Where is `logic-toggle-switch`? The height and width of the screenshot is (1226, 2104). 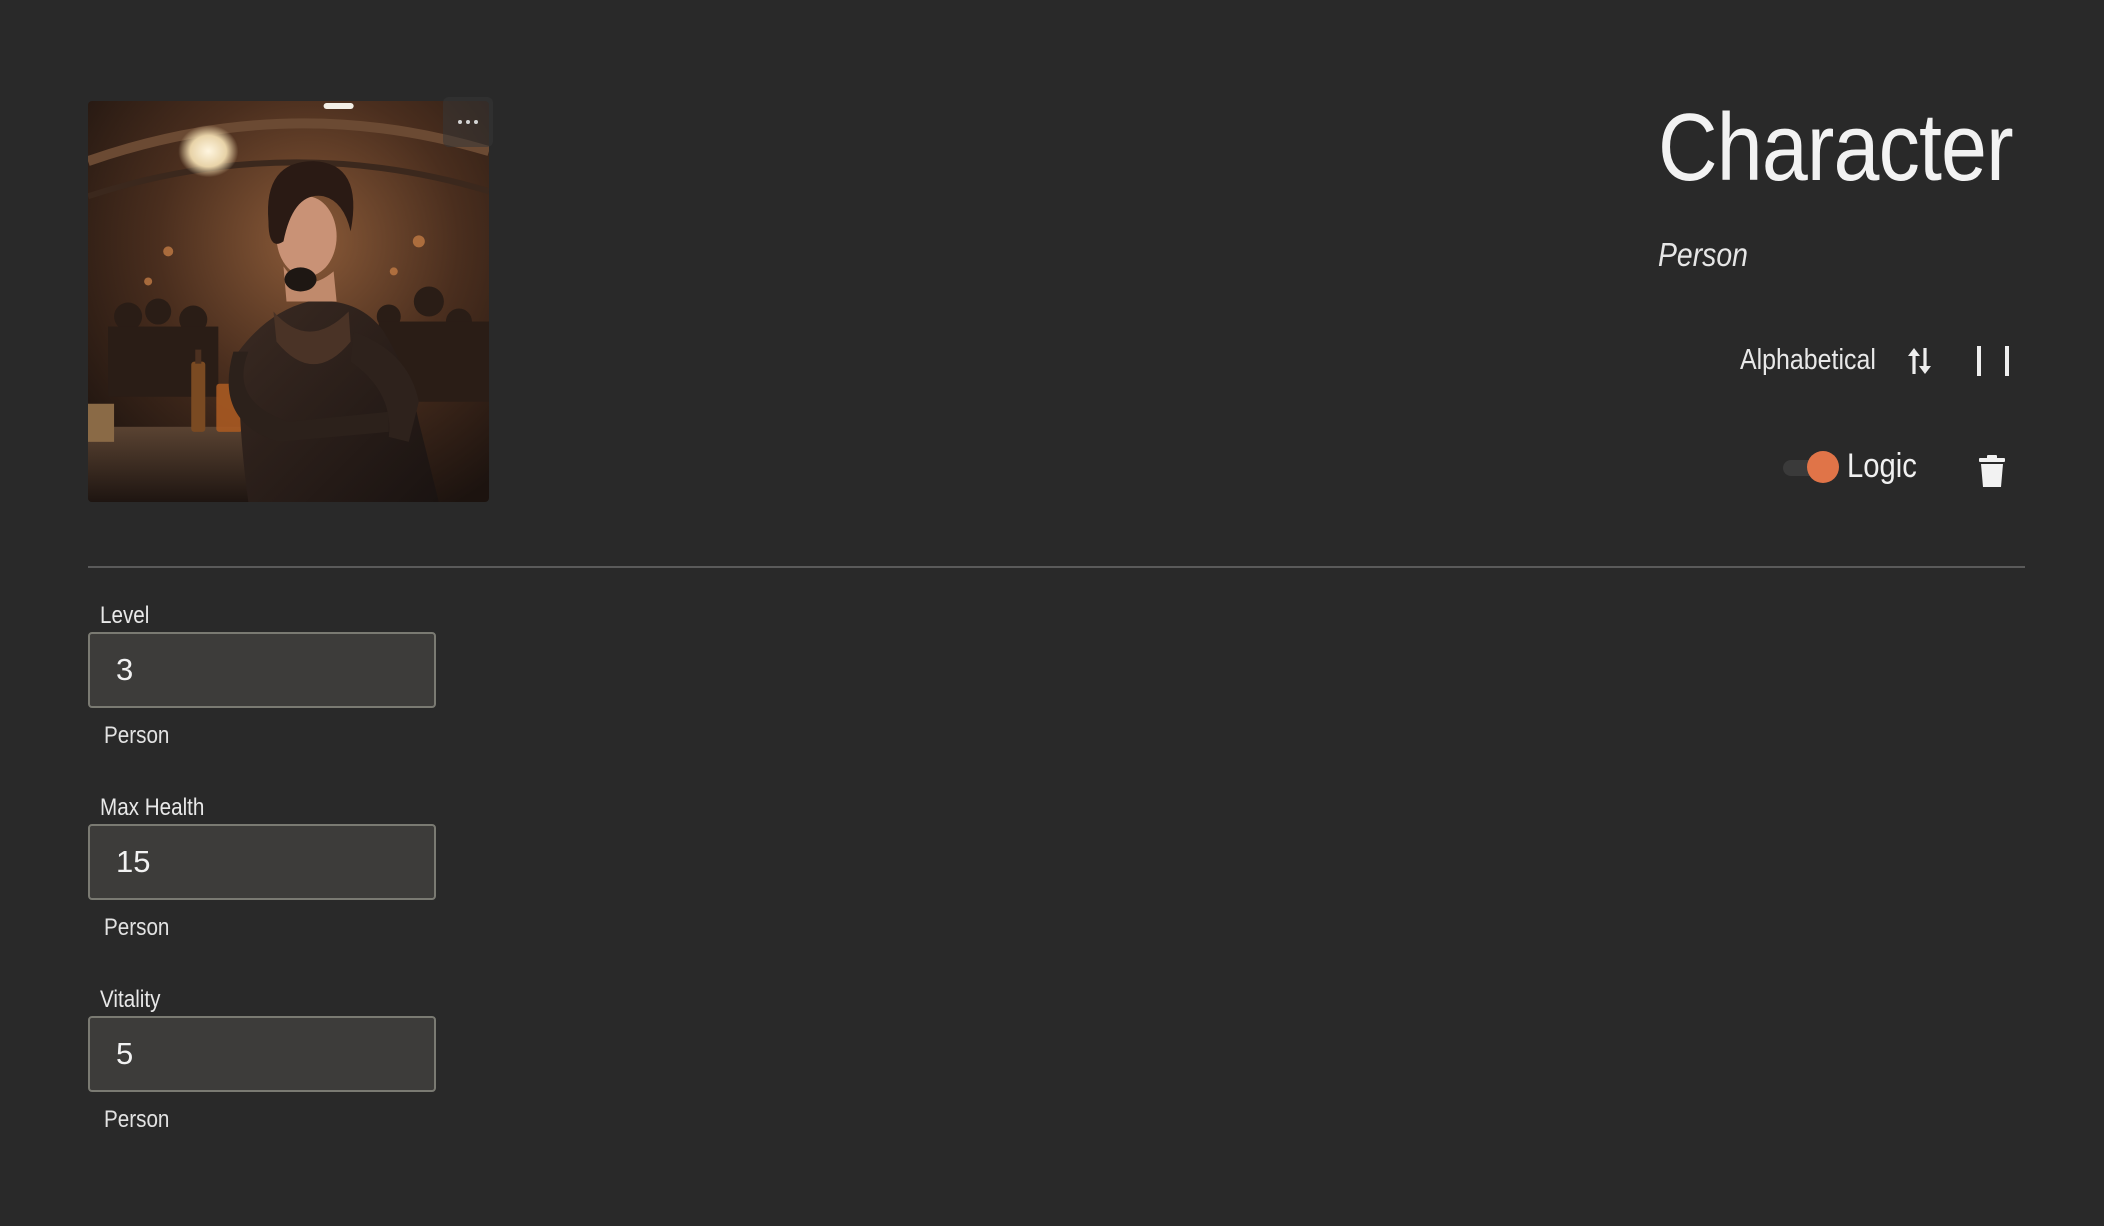
logic-toggle-switch is located at coordinates (1810, 467).